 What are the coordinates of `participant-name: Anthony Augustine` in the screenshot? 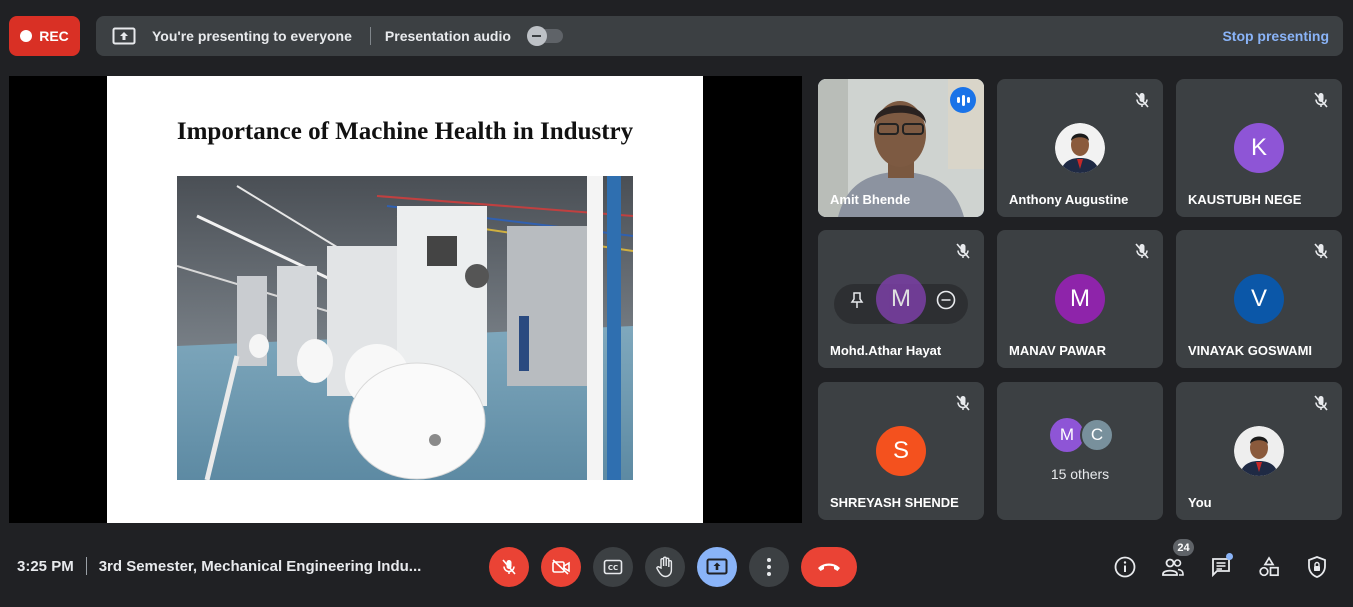 It's located at (1069, 199).